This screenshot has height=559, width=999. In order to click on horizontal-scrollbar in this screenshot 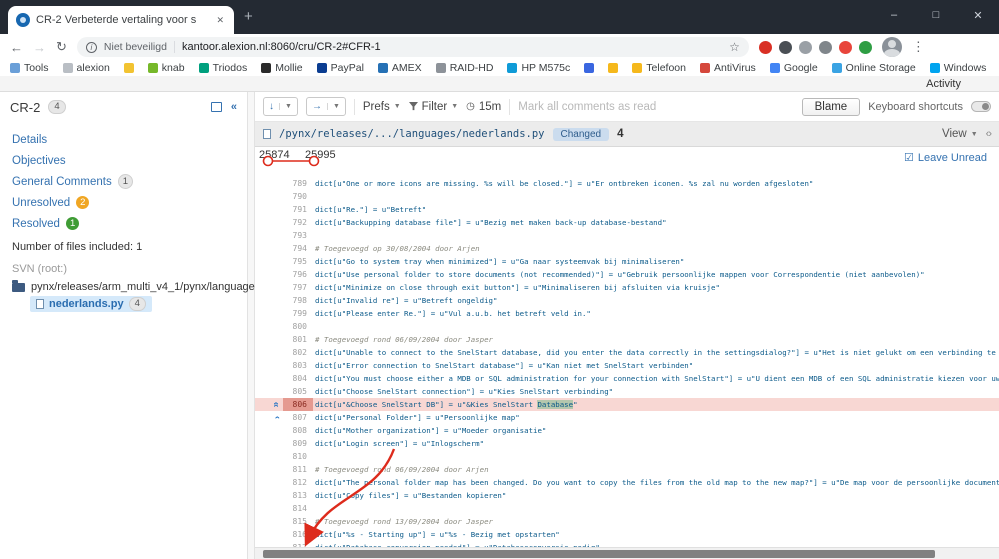, I will do `click(627, 553)`.